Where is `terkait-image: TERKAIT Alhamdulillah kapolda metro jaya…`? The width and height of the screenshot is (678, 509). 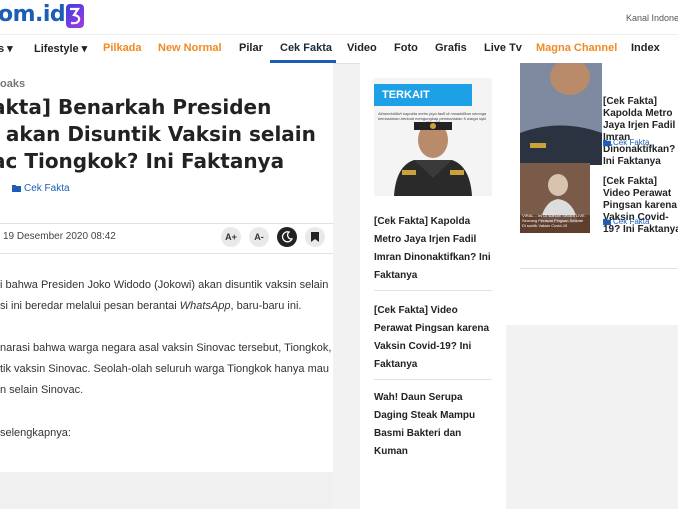
terkait-image: TERKAIT Alhamdulillah kapolda metro jaya… is located at coordinates (433, 137).